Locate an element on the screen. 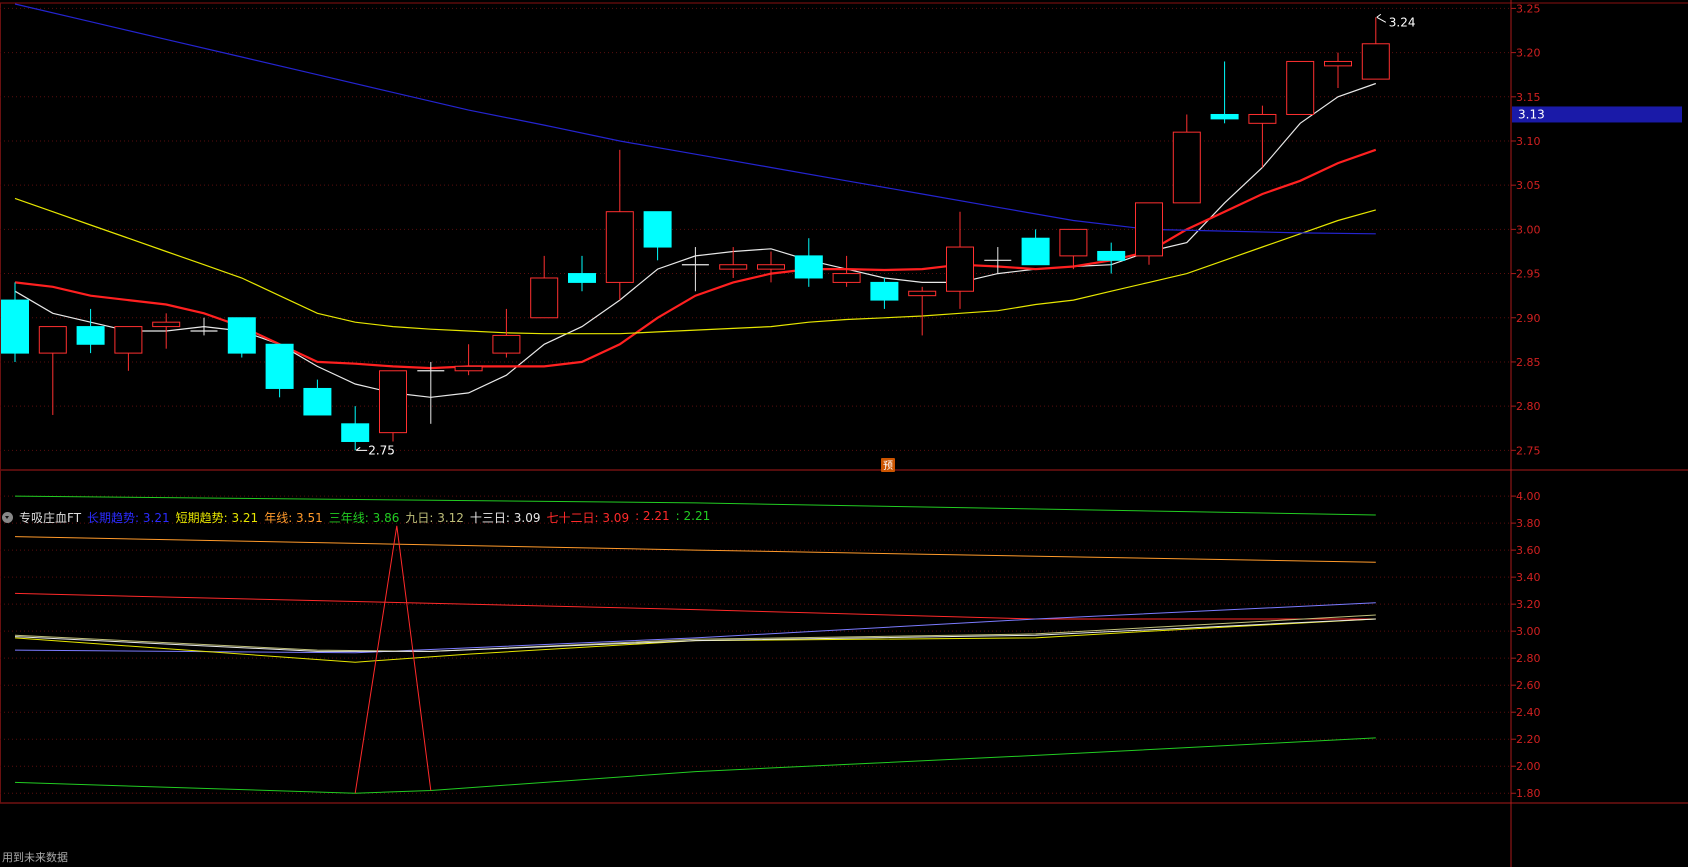 This screenshot has height=867, width=1688. main-y-tick-label: 3.10 is located at coordinates (1528, 141).